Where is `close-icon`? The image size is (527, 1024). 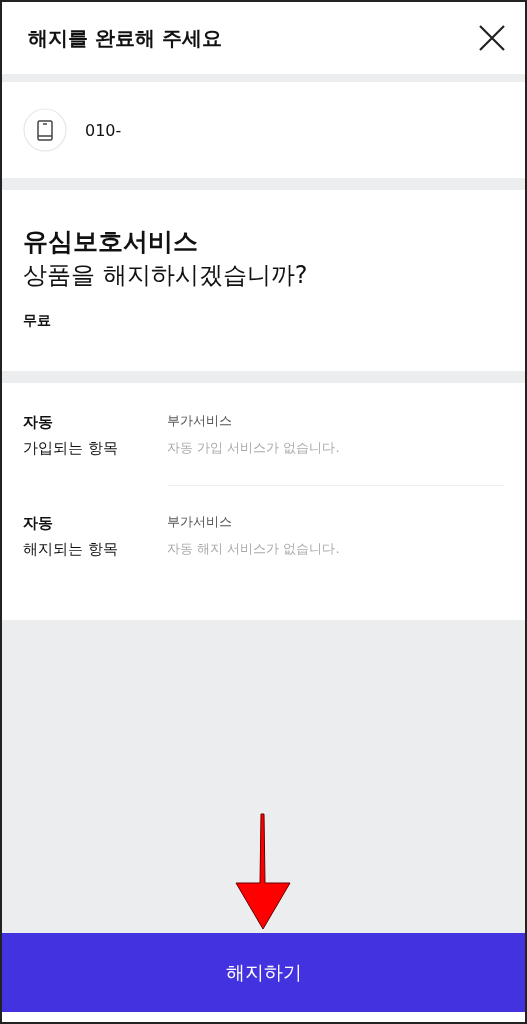
close-icon is located at coordinates (492, 38).